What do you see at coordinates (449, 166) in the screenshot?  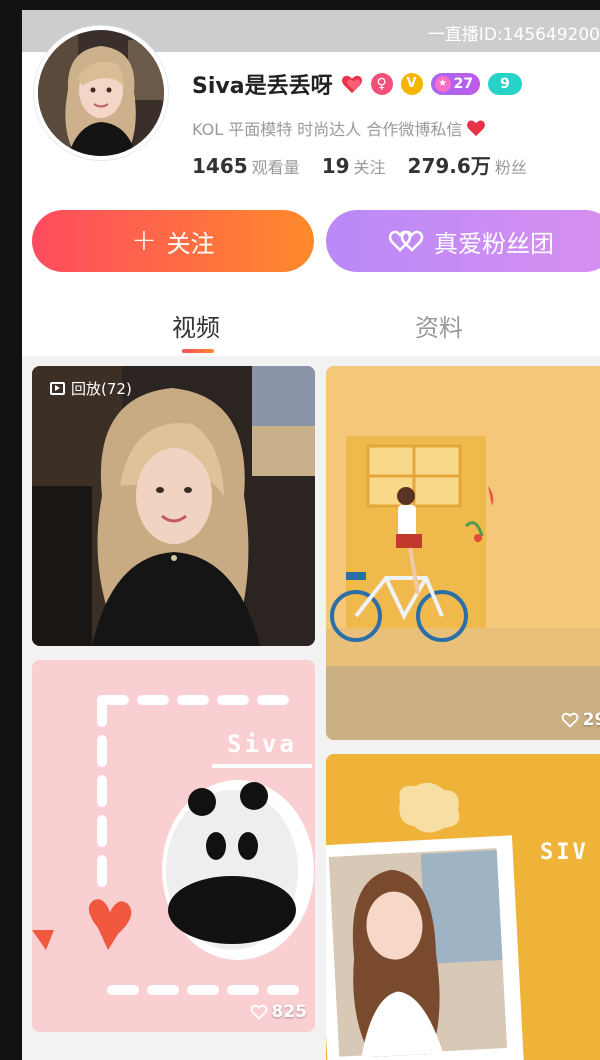 I see `stat-value: 279.6万` at bounding box center [449, 166].